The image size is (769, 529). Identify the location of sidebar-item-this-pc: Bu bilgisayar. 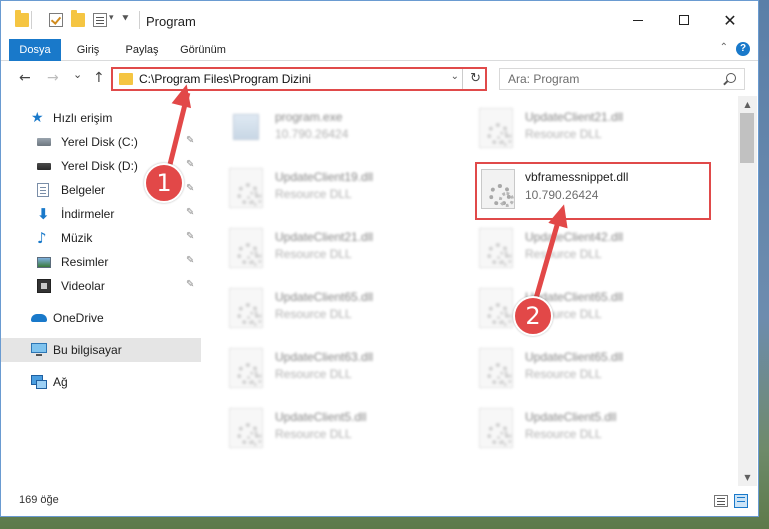
(101, 350).